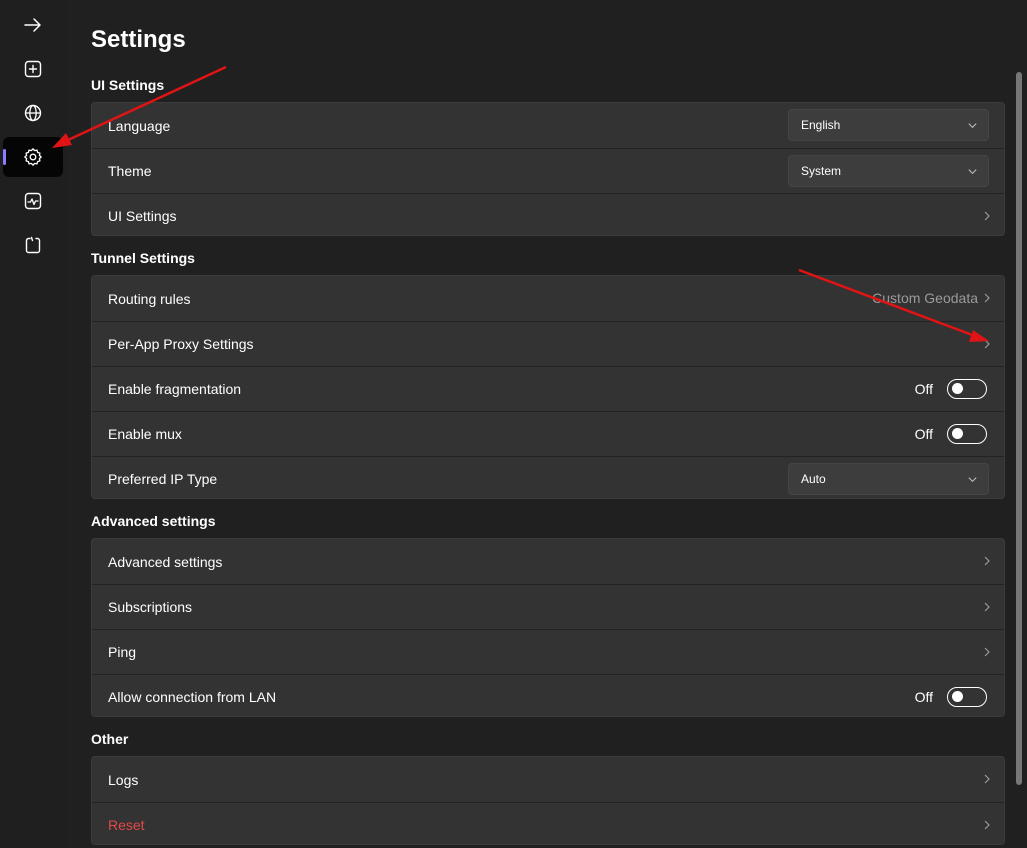 The width and height of the screenshot is (1027, 848). Describe the element at coordinates (143, 258) in the screenshot. I see `section-title-tunnel: Tunnel Settings` at that location.